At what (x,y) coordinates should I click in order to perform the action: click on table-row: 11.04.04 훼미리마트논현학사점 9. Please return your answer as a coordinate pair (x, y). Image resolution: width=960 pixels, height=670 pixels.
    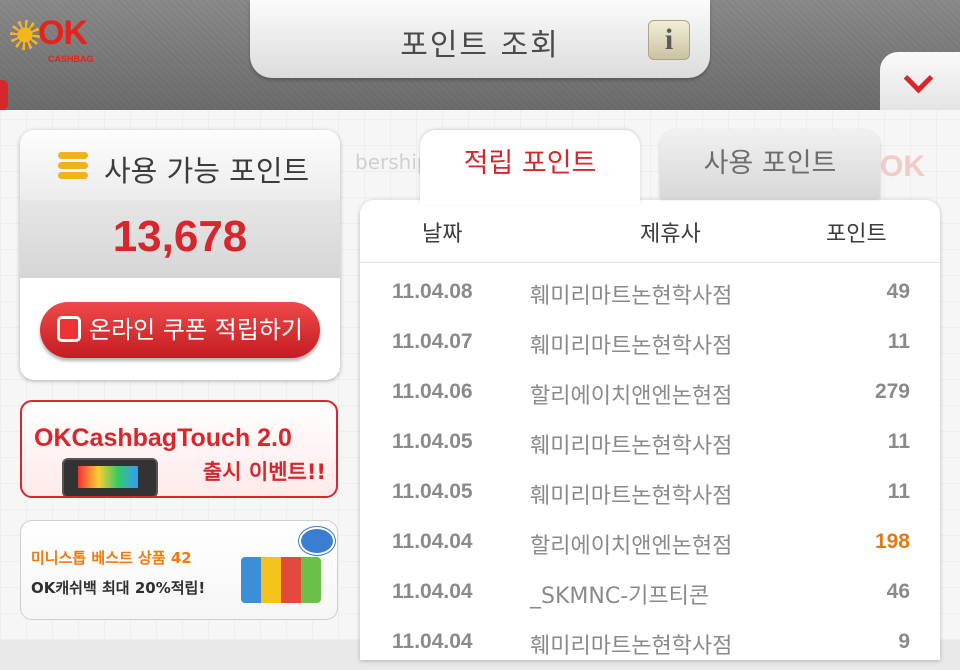
    Looking at the image, I should click on (650, 645).